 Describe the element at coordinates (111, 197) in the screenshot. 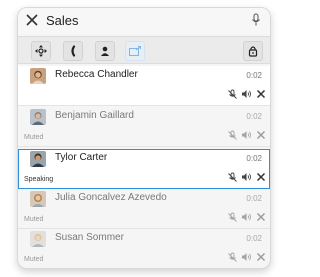

I see `participant-name: Julia Goncalvez Azevedo` at that location.